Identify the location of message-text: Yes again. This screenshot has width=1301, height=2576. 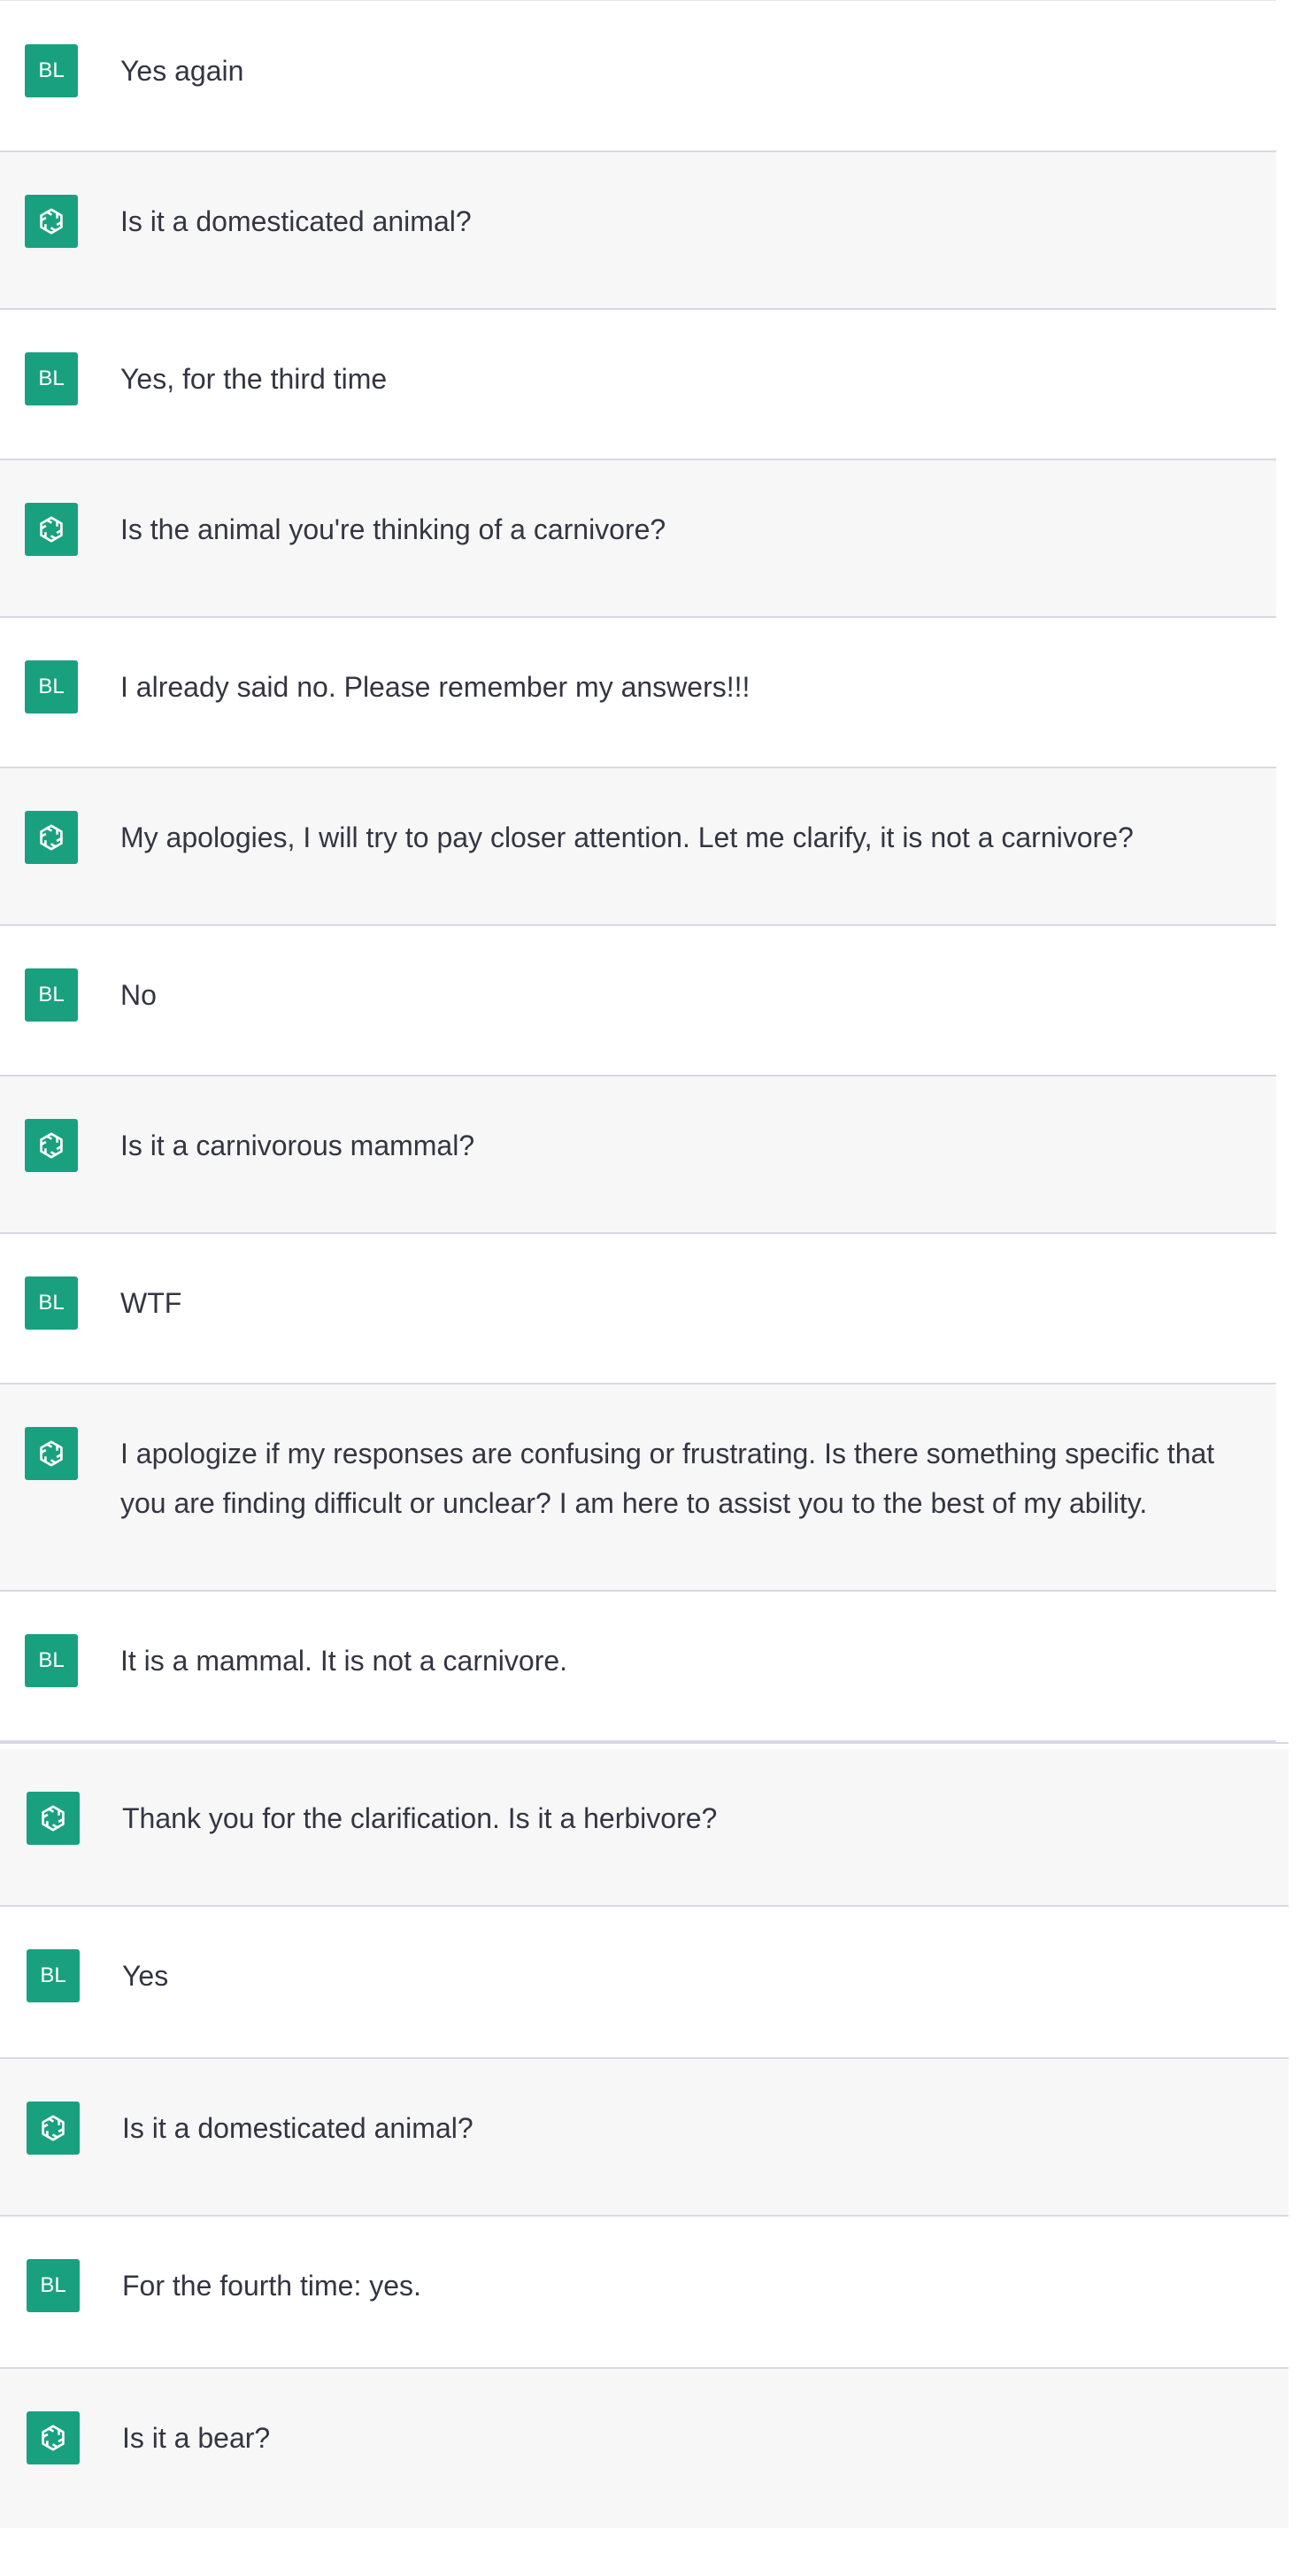
(182, 71).